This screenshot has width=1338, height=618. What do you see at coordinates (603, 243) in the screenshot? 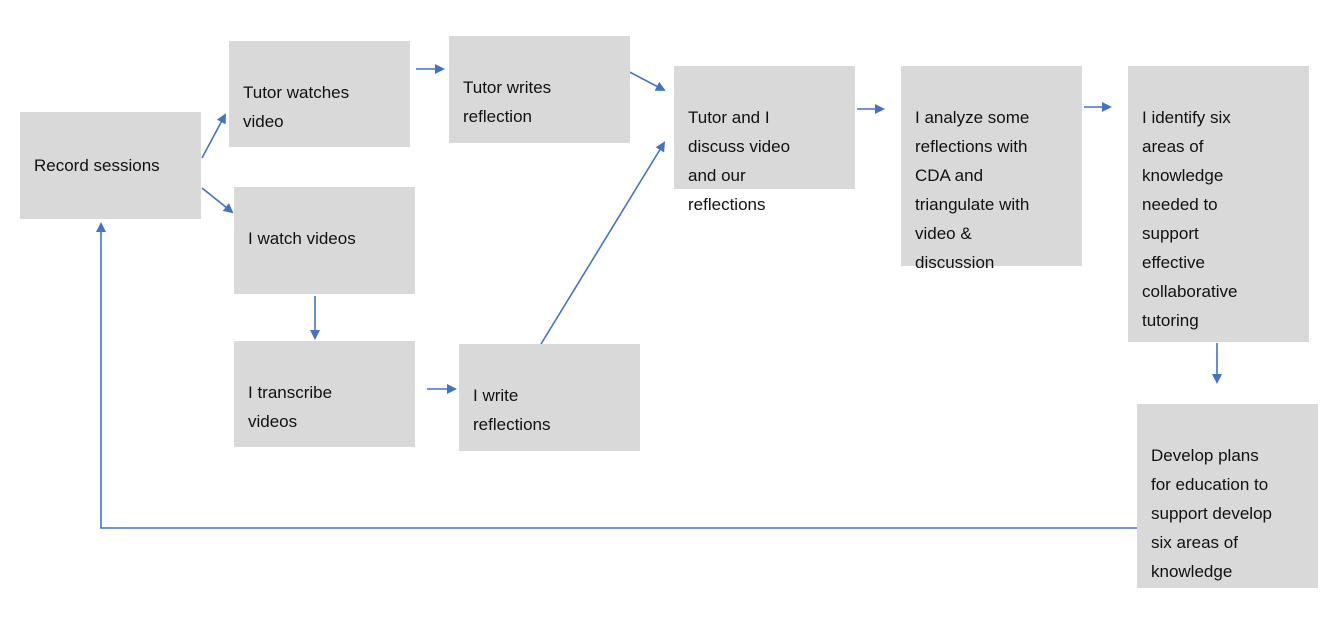
I see `arrow-i-write-to-discuss` at bounding box center [603, 243].